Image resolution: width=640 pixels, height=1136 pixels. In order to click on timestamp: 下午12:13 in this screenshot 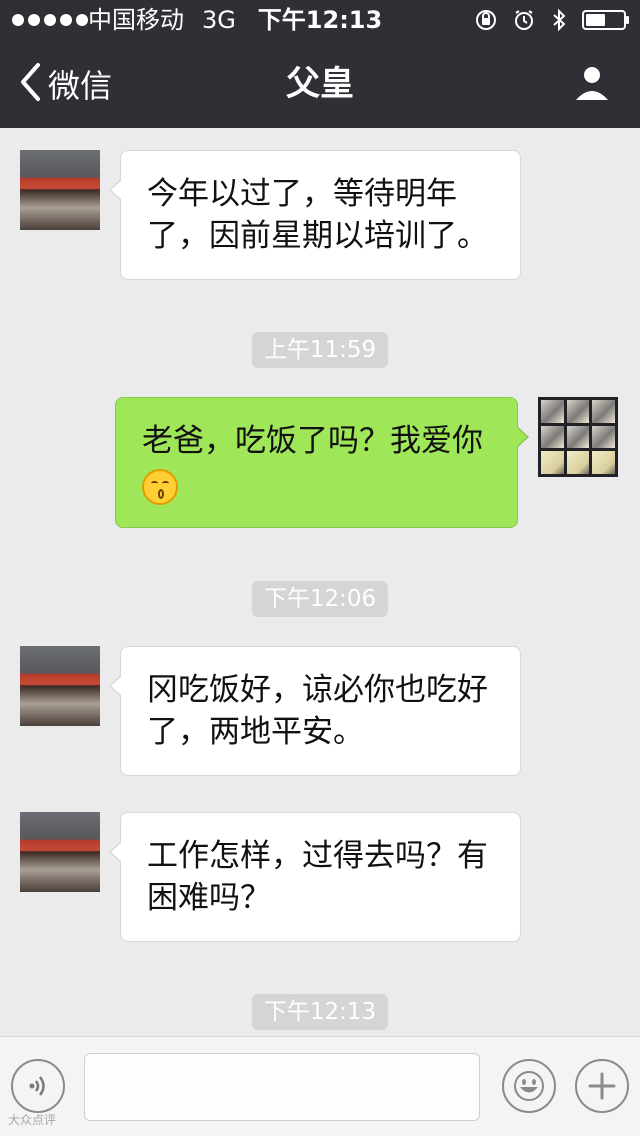, I will do `click(320, 1012)`.